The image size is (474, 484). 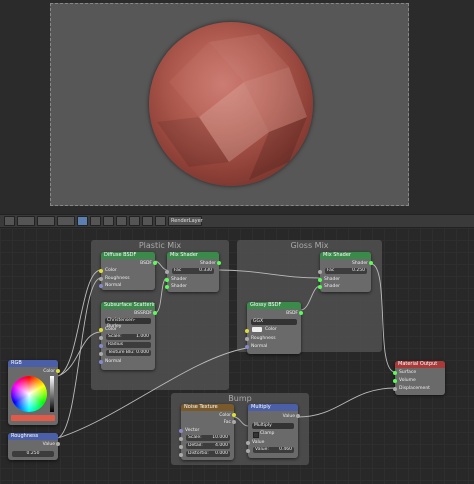 I want to click on scale-field: Scale: 10.000, so click(x=208, y=438).